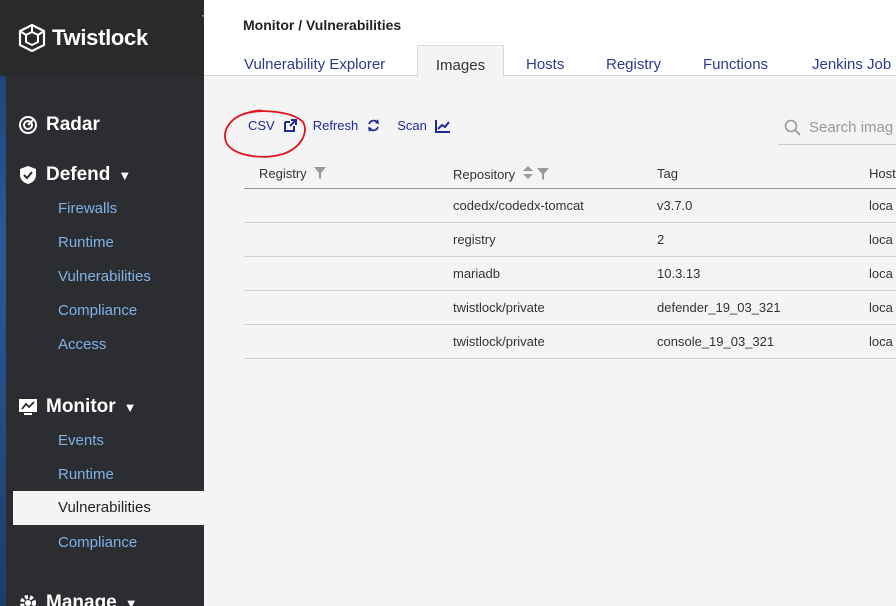 This screenshot has width=896, height=606. I want to click on nav-section-label: Monitor, so click(81, 406).